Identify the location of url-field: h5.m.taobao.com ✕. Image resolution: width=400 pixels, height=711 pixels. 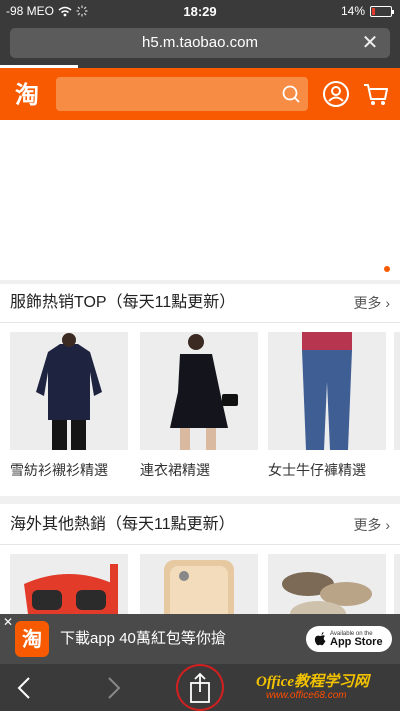
(200, 43).